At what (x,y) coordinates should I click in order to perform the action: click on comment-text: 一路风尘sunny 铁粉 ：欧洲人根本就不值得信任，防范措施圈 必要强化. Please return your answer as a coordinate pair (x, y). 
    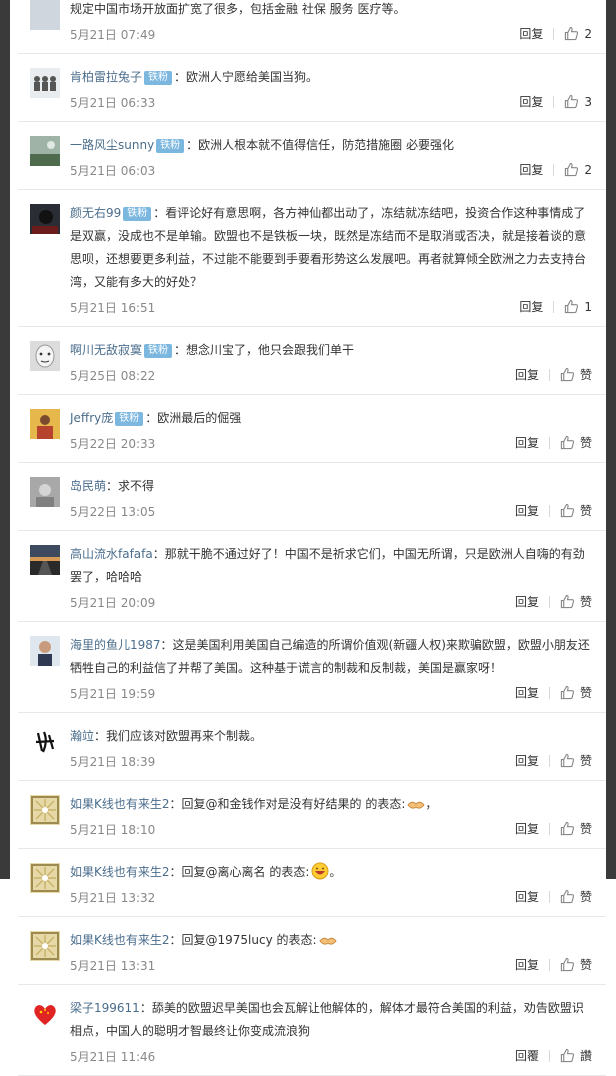
    Looking at the image, I should click on (331, 145).